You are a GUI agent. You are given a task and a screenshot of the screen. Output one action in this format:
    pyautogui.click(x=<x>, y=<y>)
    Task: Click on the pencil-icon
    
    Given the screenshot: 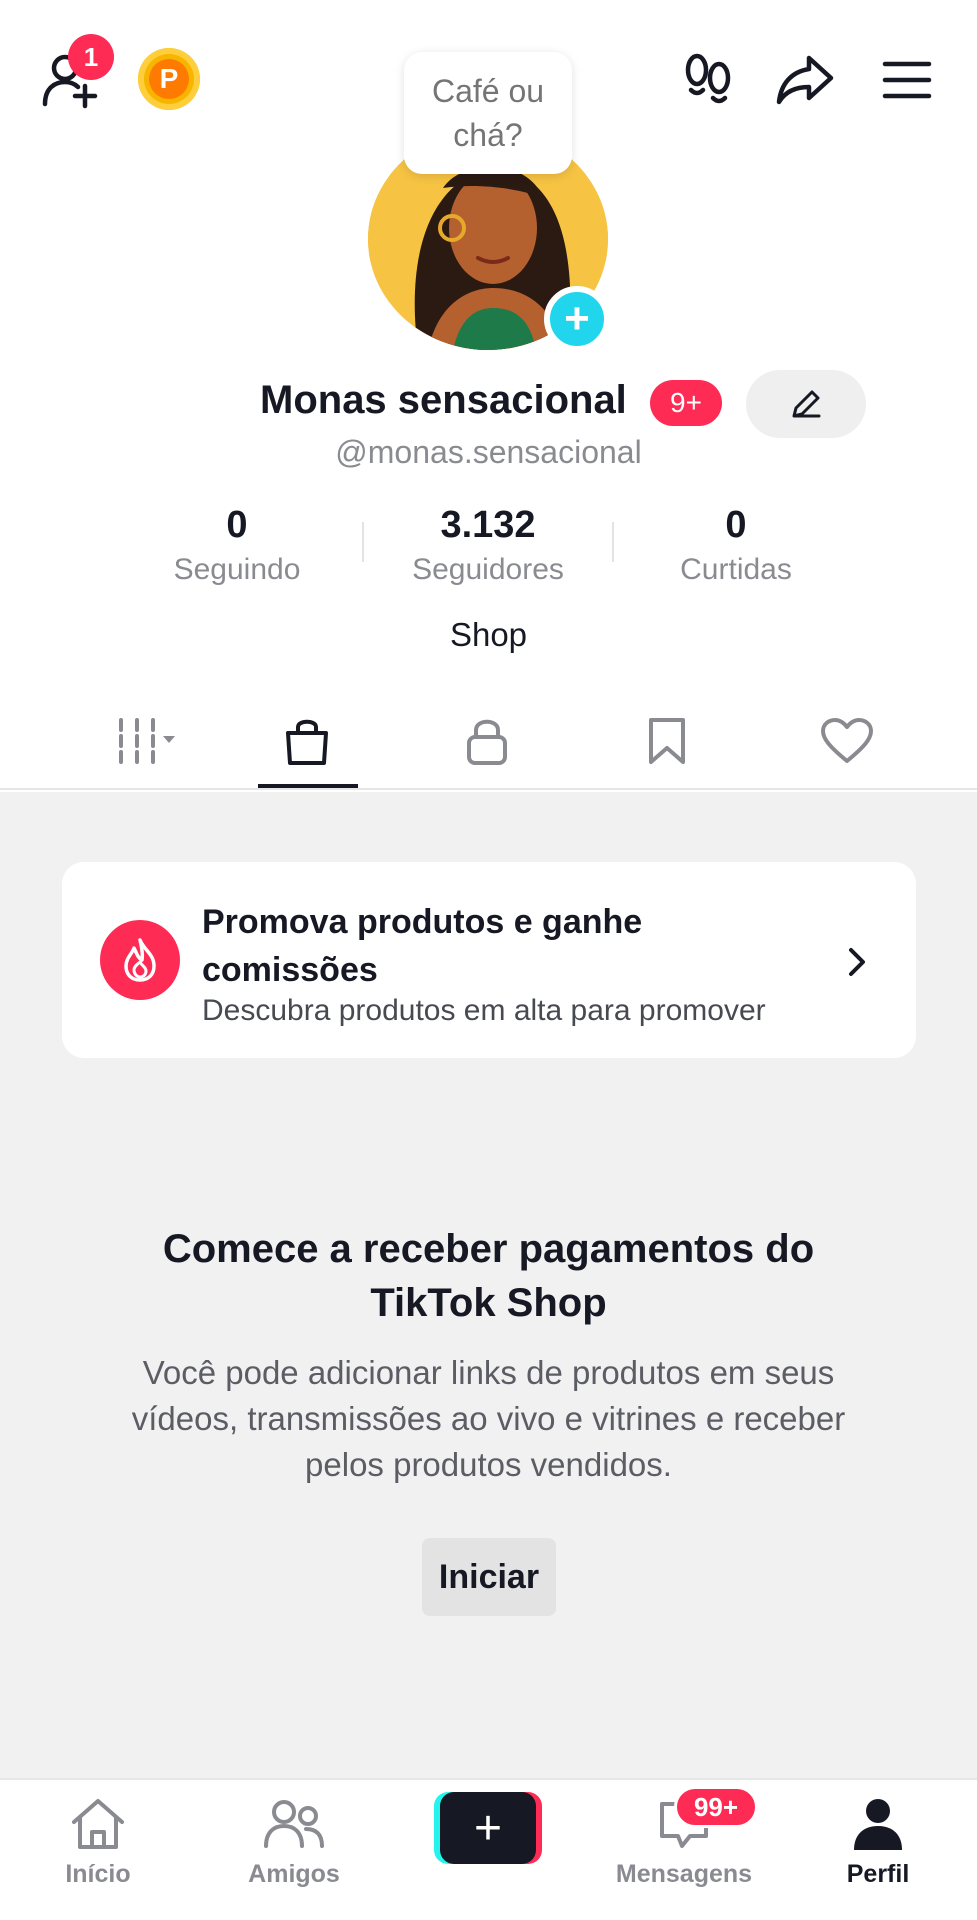 What is the action you would take?
    pyautogui.click(x=806, y=404)
    